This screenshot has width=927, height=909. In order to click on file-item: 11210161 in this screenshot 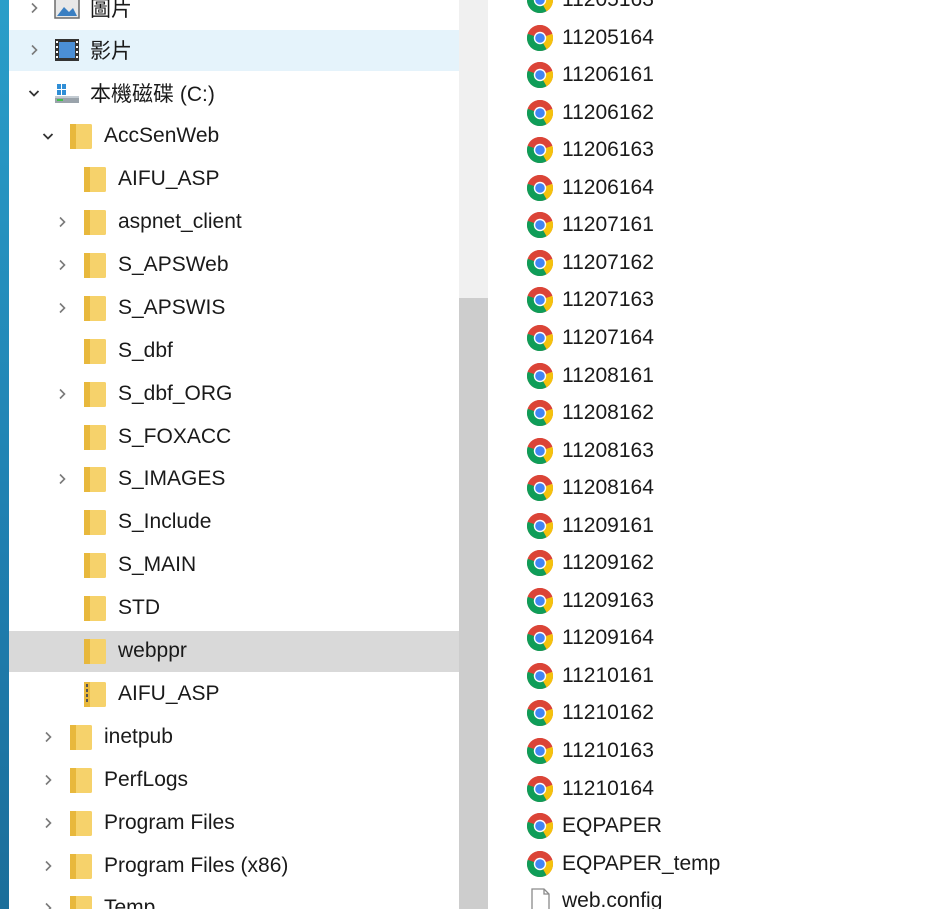, I will do `click(590, 676)`.